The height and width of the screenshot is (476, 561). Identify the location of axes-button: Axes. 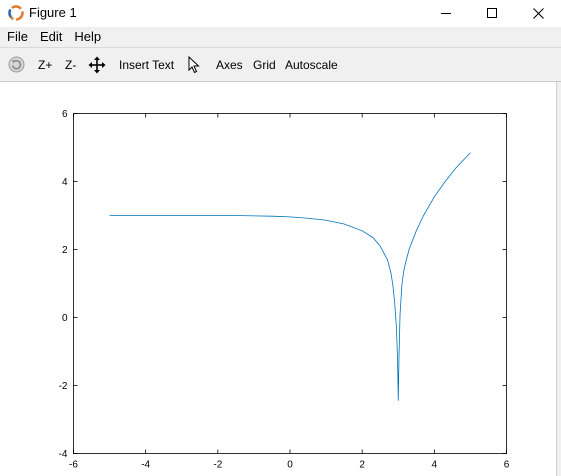
(229, 64).